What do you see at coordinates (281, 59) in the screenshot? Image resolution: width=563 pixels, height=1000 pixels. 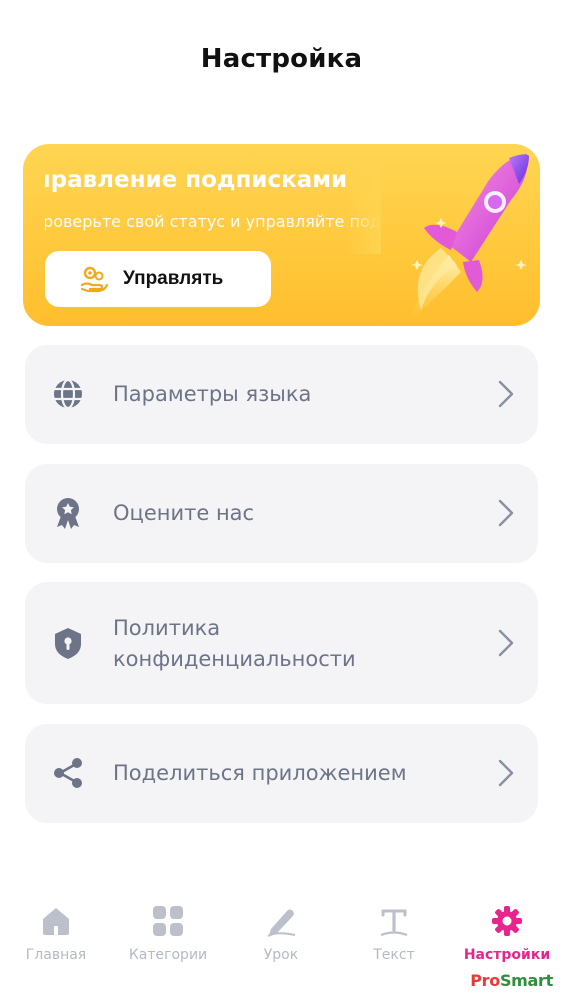 I see `page-title: Настройка` at bounding box center [281, 59].